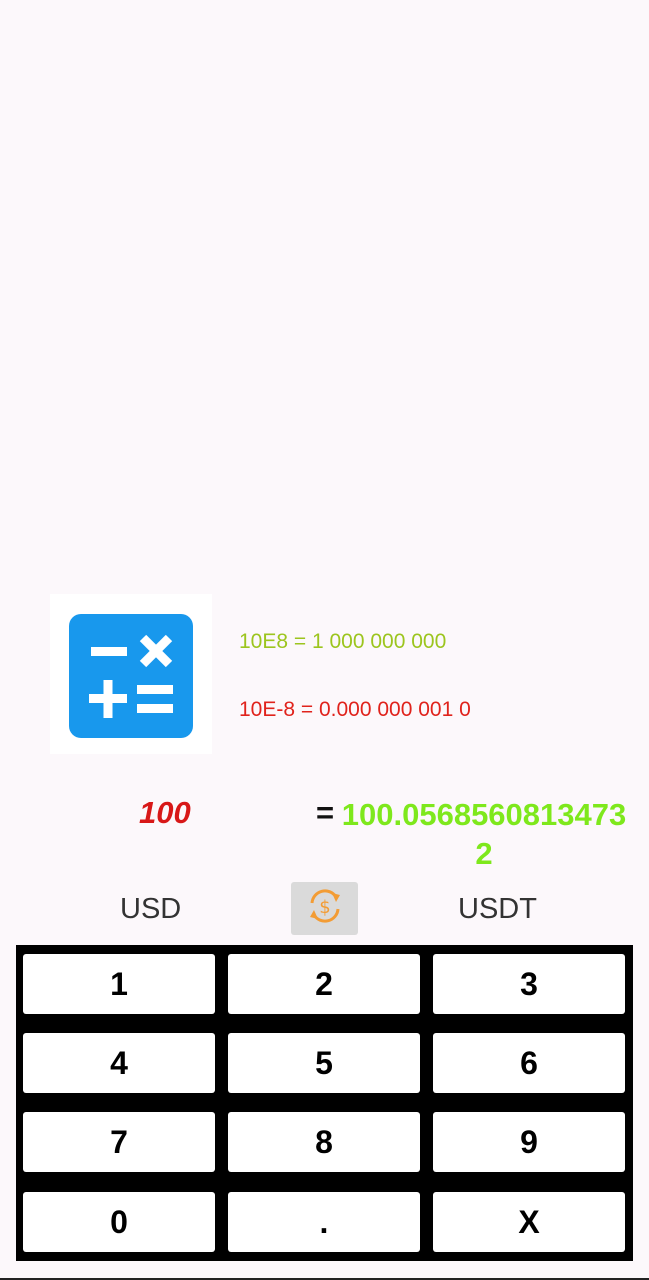  What do you see at coordinates (529, 1222) in the screenshot?
I see `key-clear: X` at bounding box center [529, 1222].